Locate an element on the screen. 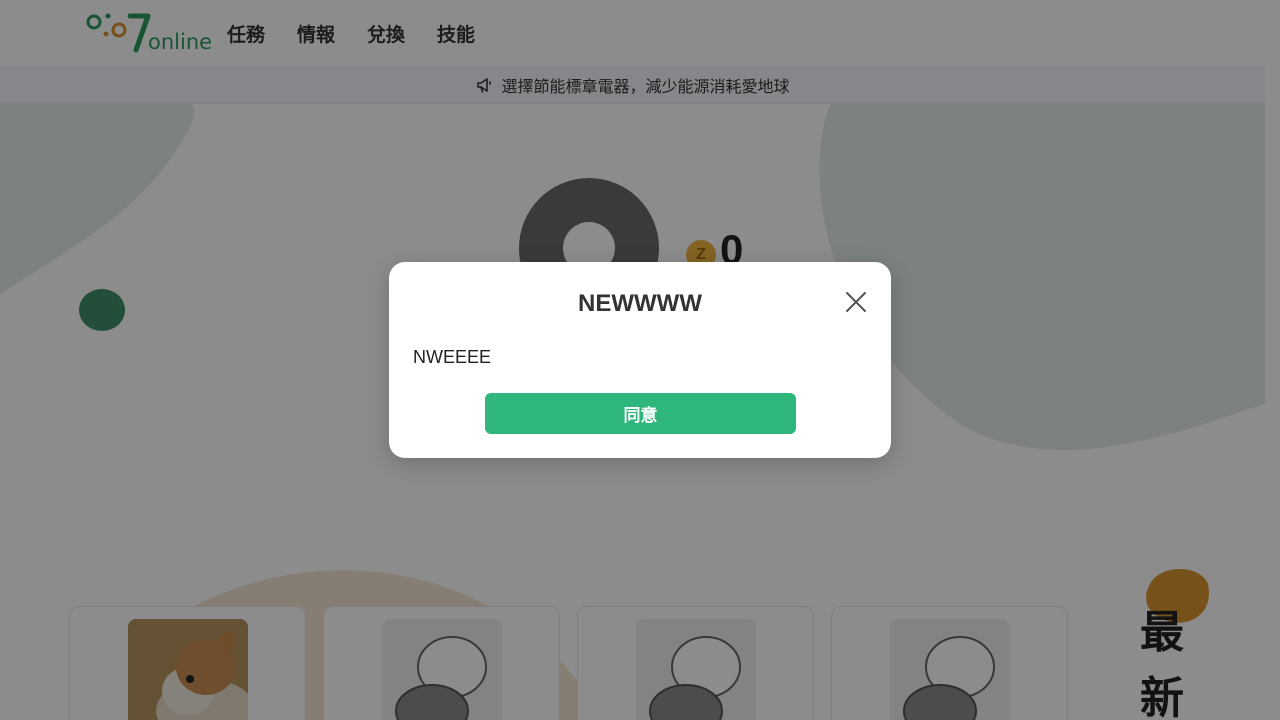  agree-button: 同意 is located at coordinates (640, 413).